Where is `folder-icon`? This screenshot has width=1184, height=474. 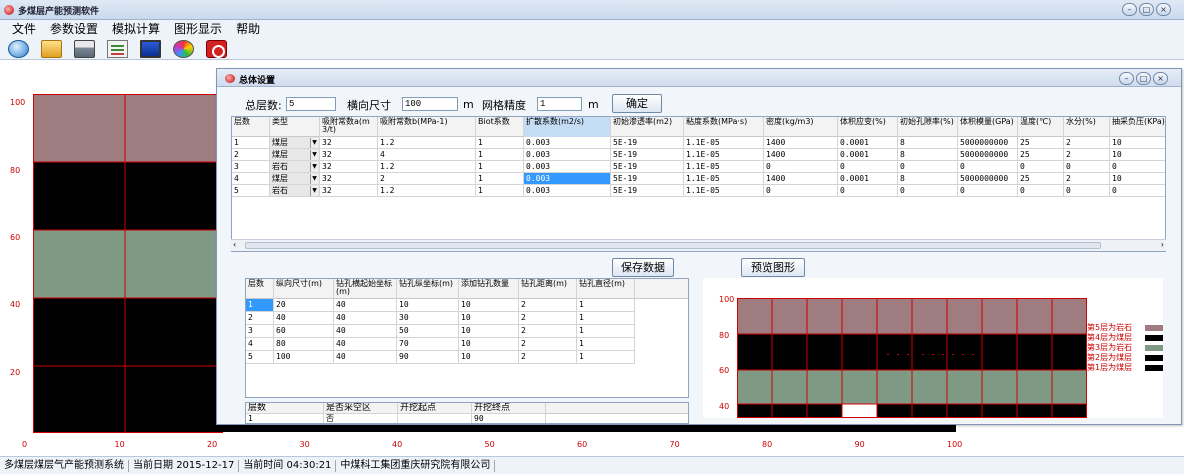 folder-icon is located at coordinates (51, 48).